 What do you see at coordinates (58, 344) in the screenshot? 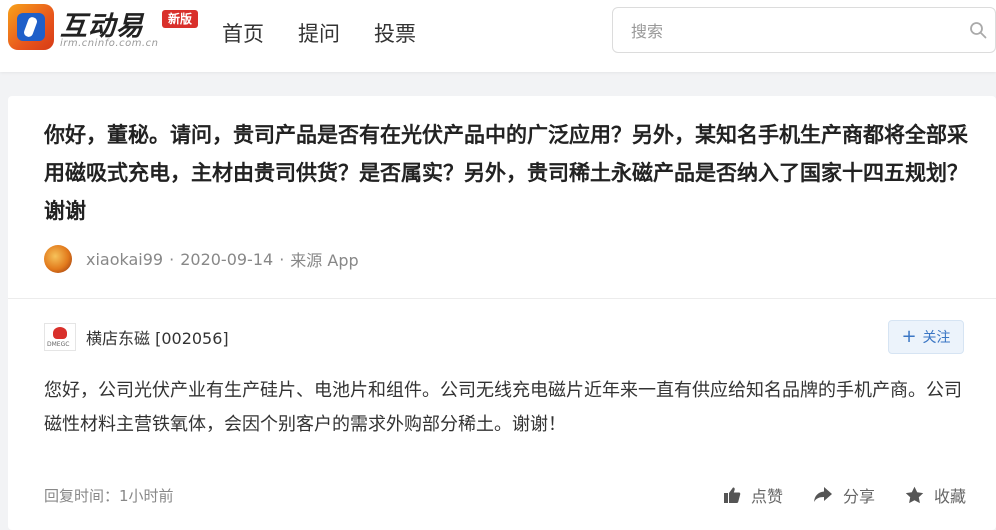
I see `company-logo-text: DMEGC` at bounding box center [58, 344].